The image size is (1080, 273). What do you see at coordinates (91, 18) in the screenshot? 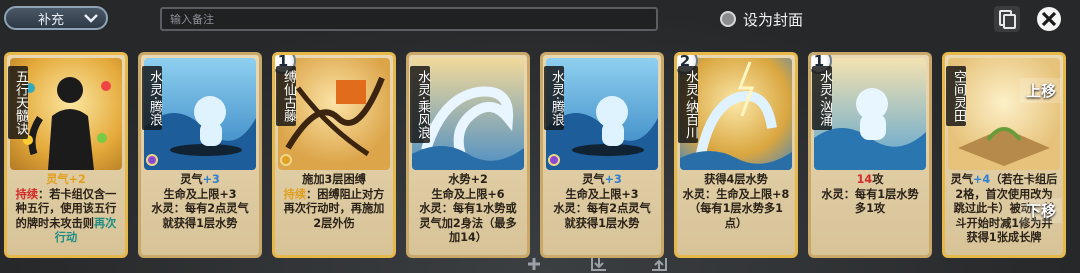
I see `chevron-down-icon` at bounding box center [91, 18].